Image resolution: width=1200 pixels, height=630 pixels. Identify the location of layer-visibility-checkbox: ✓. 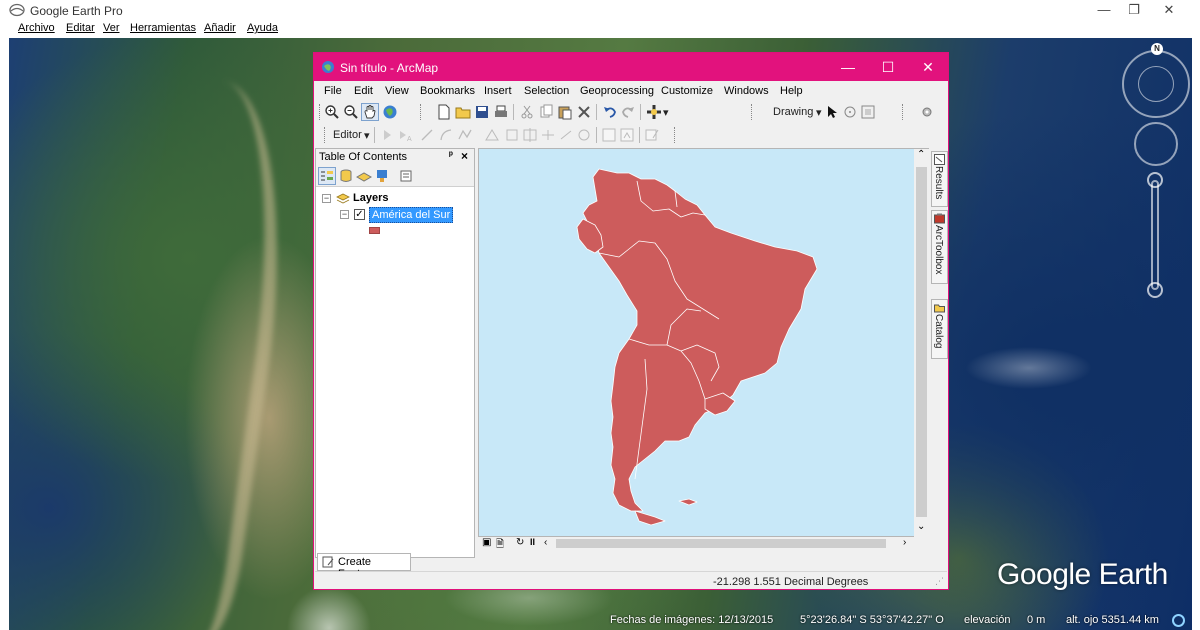
(359, 214).